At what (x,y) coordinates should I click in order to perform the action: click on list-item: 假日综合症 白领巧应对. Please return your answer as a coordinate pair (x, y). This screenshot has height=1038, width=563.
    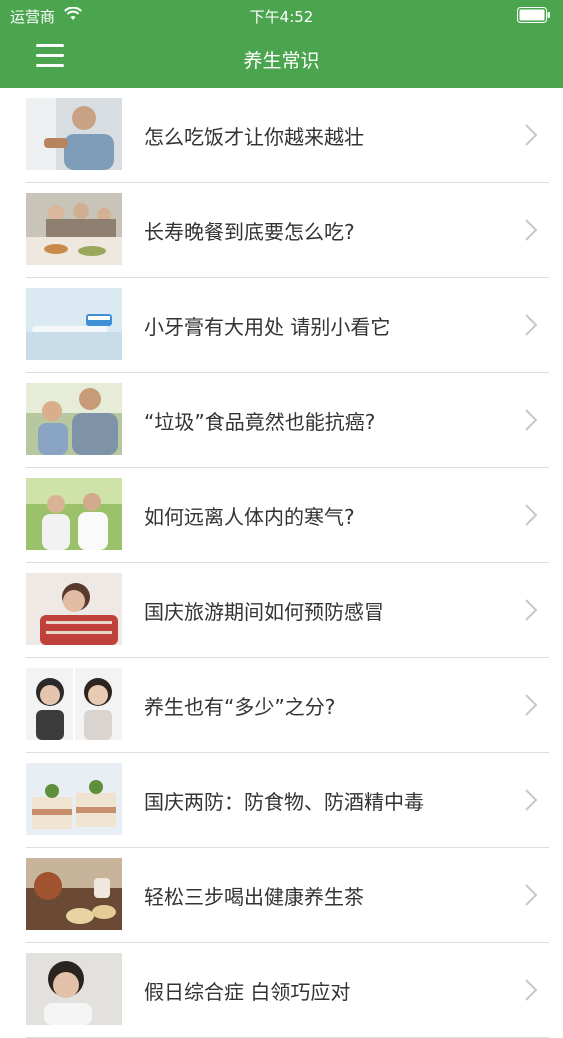
    Looking at the image, I should click on (287, 990).